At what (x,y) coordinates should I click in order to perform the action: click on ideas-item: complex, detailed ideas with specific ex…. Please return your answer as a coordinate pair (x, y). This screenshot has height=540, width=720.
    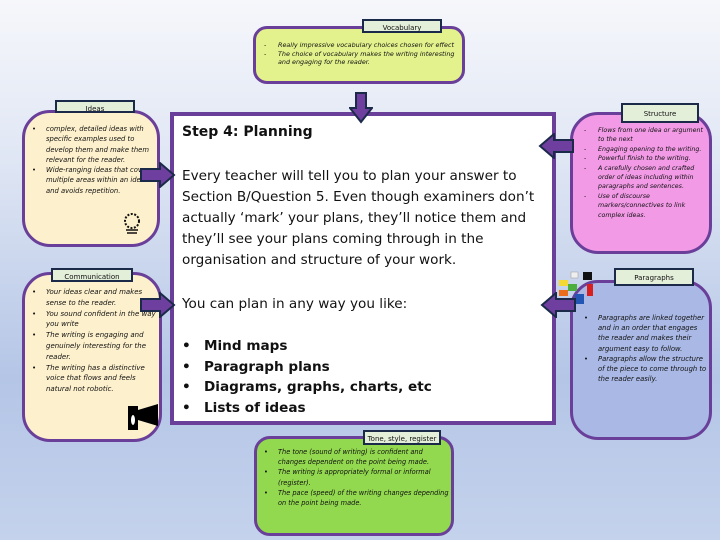
    Looking at the image, I should click on (91, 144).